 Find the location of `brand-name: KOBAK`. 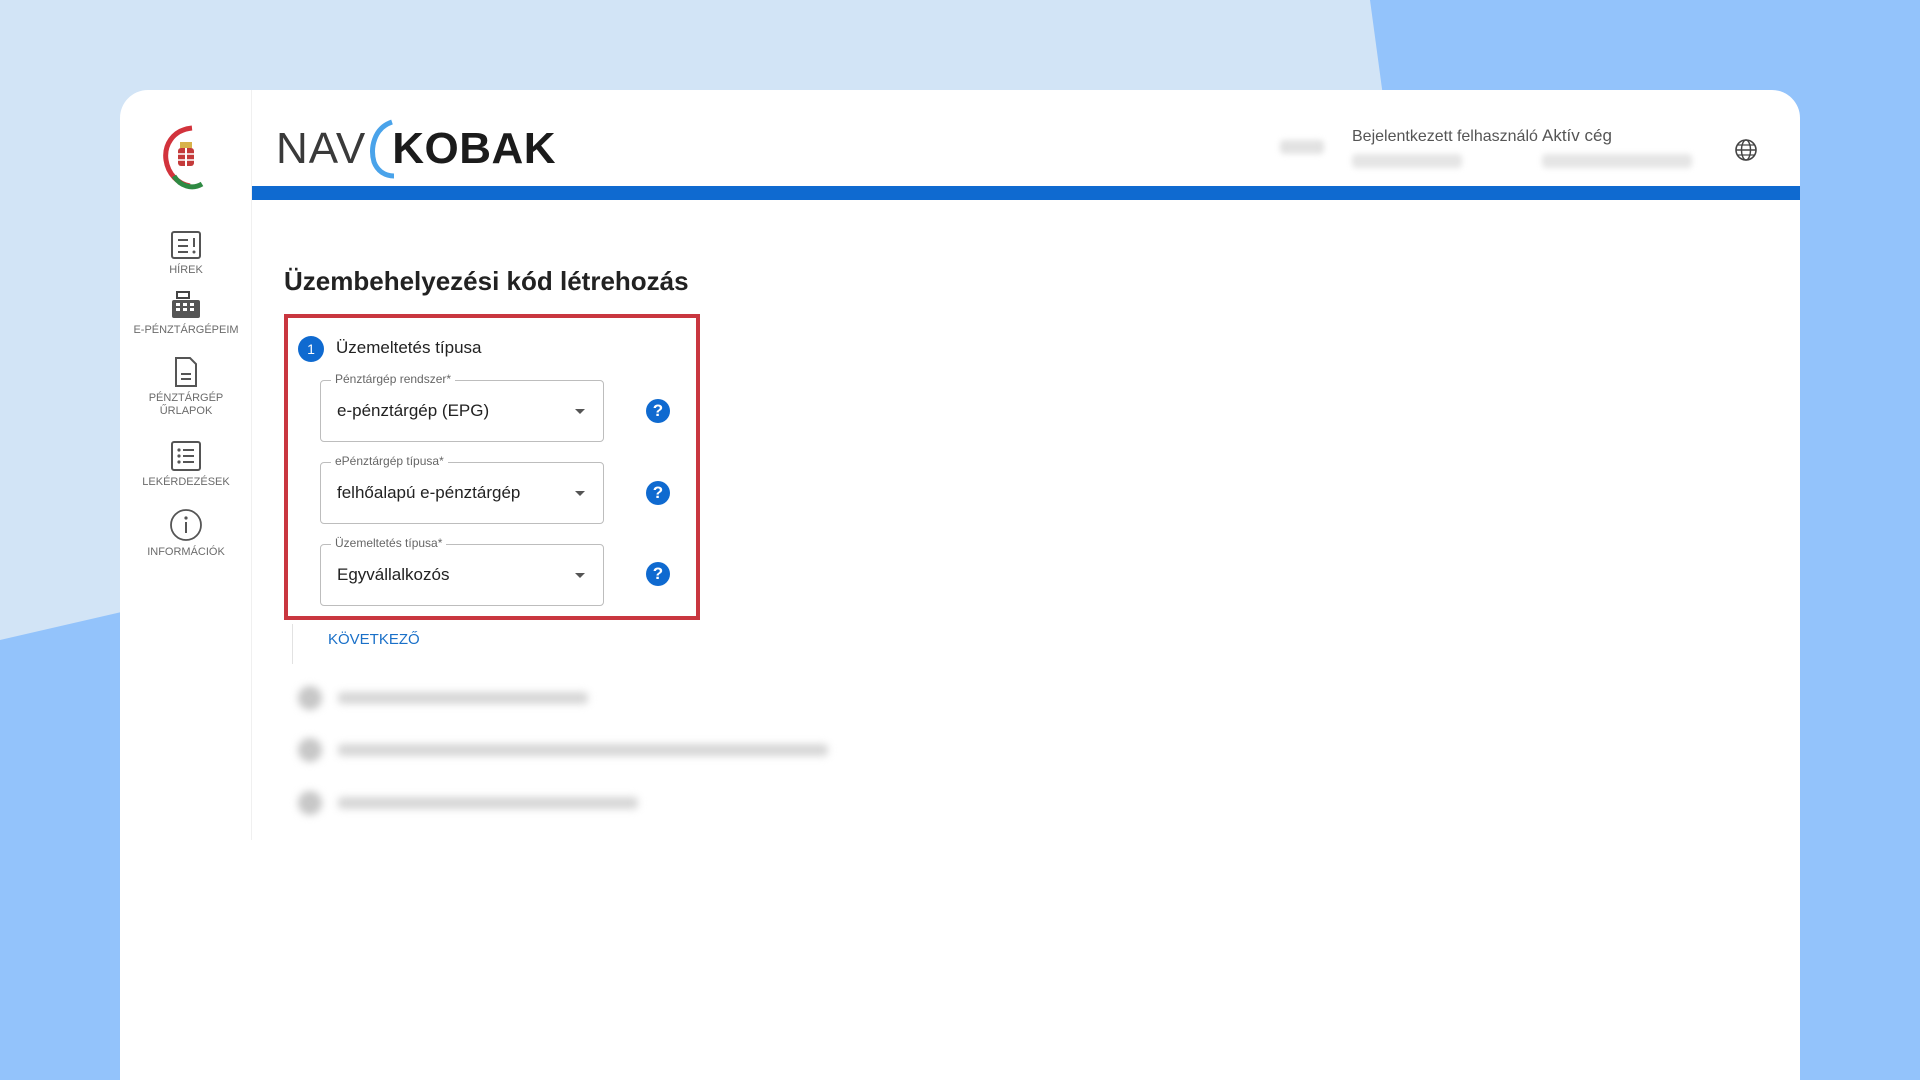

brand-name: KOBAK is located at coordinates (474, 148).